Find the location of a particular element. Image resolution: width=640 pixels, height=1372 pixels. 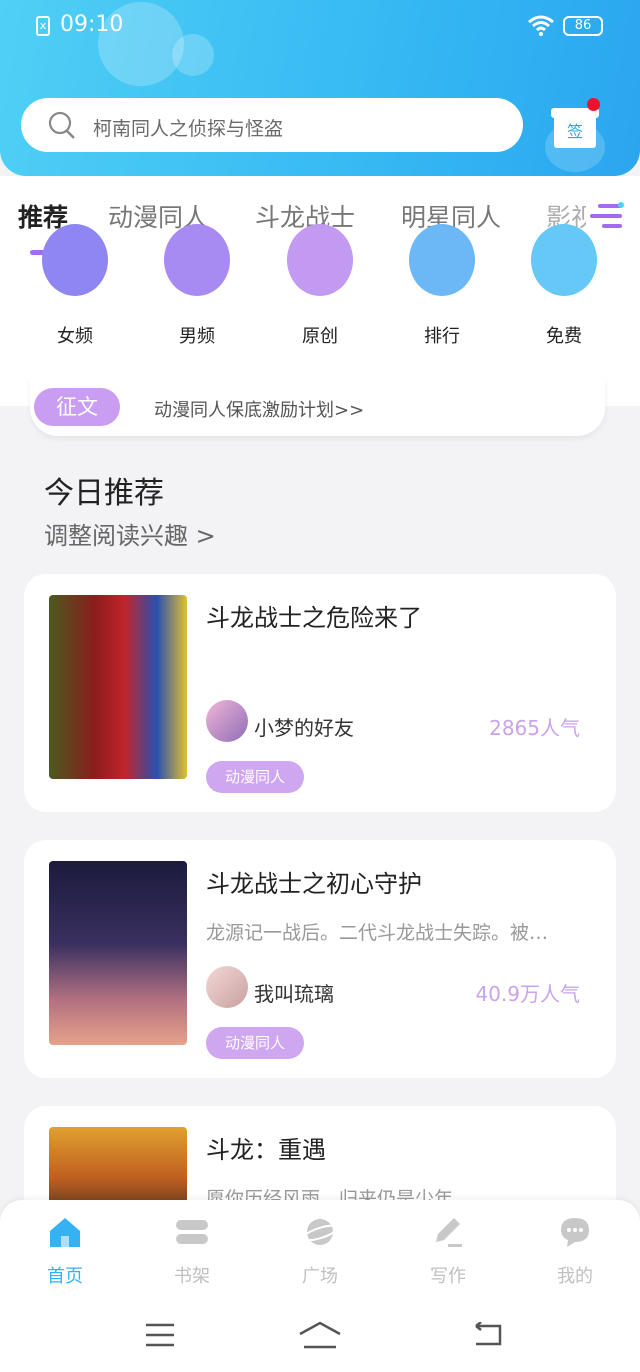

book-title: 斗龙：重遇 is located at coordinates (266, 1150).